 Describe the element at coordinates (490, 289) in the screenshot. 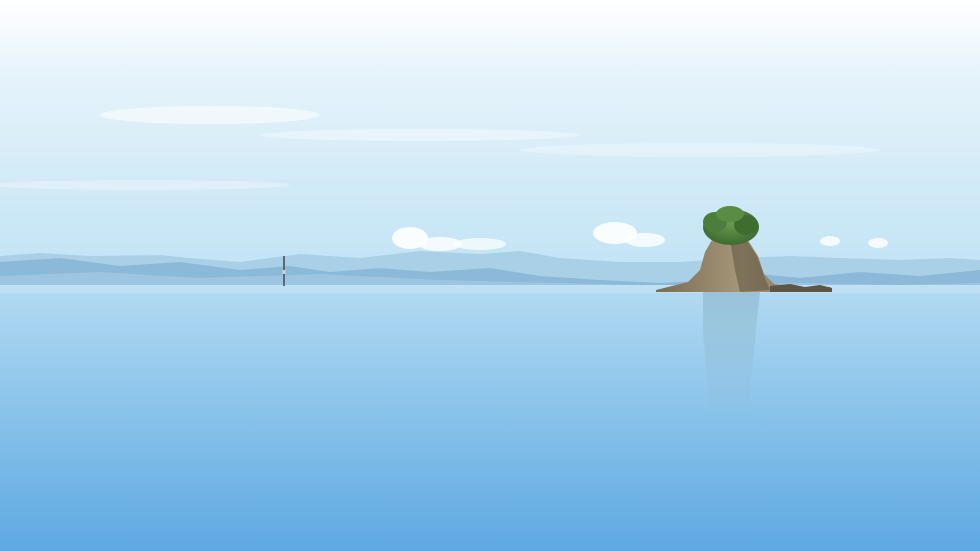

I see `sea-shimmer` at that location.